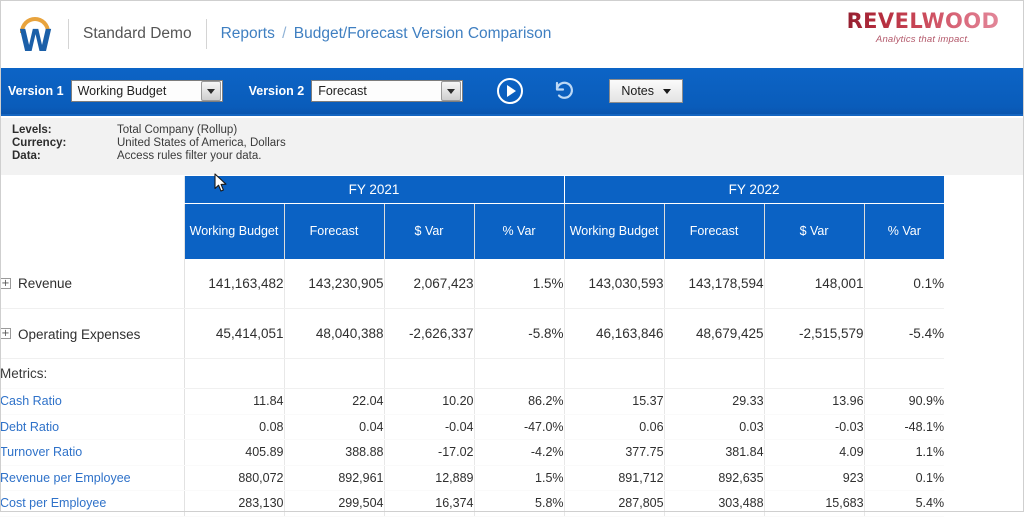 The width and height of the screenshot is (1024, 517). Describe the element at coordinates (519, 333) in the screenshot. I see `cell: -5.8%` at that location.